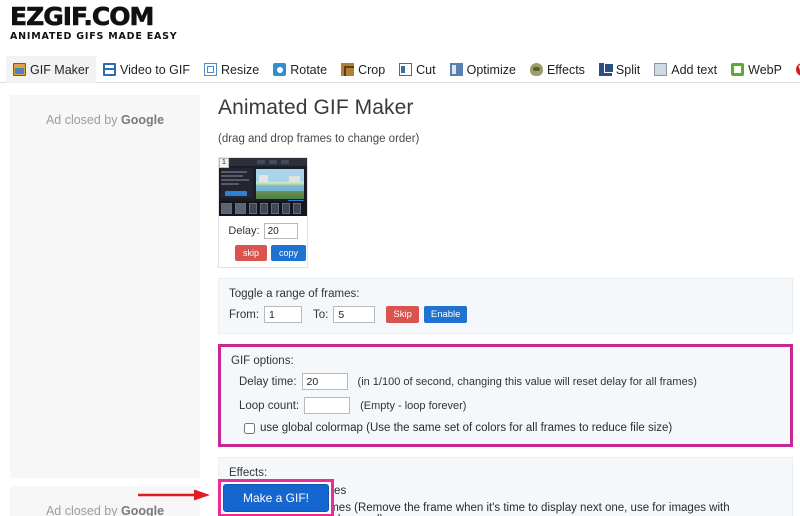 The width and height of the screenshot is (800, 516). I want to click on nav-label: Cut, so click(426, 69).